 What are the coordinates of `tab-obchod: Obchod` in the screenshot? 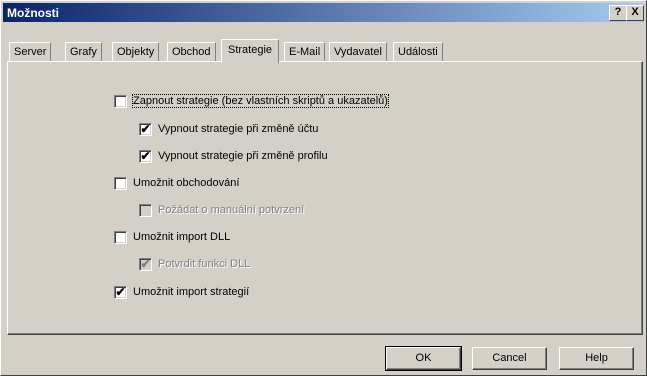 It's located at (191, 52).